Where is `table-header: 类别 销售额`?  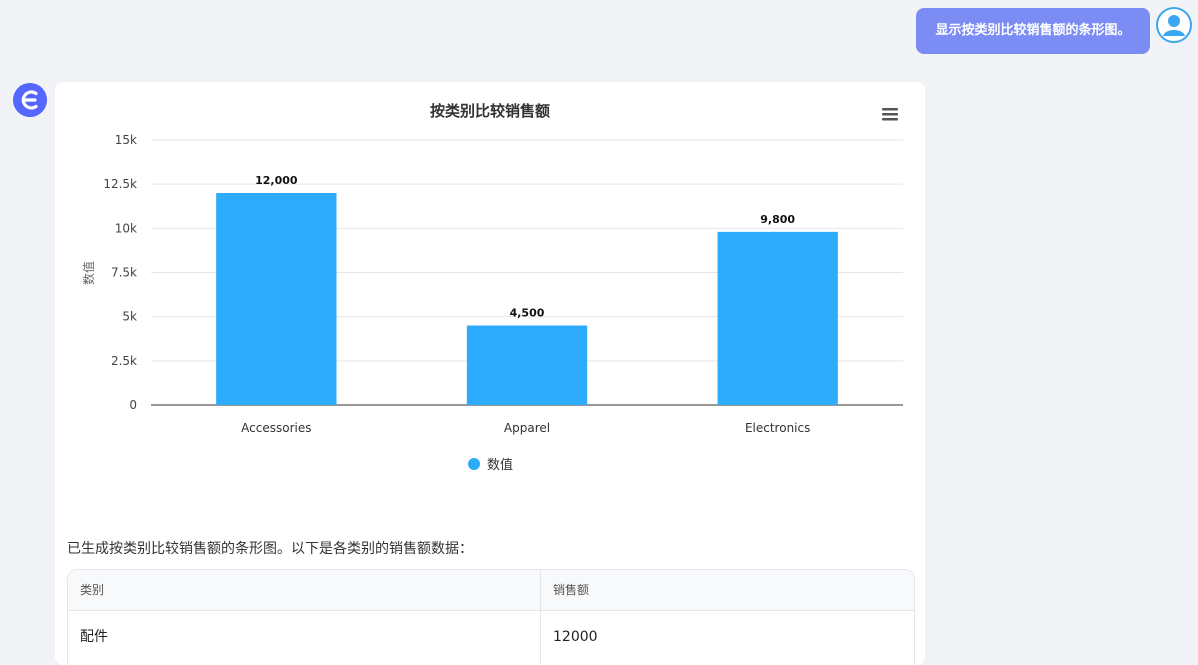 table-header: 类别 销售额 is located at coordinates (491, 590).